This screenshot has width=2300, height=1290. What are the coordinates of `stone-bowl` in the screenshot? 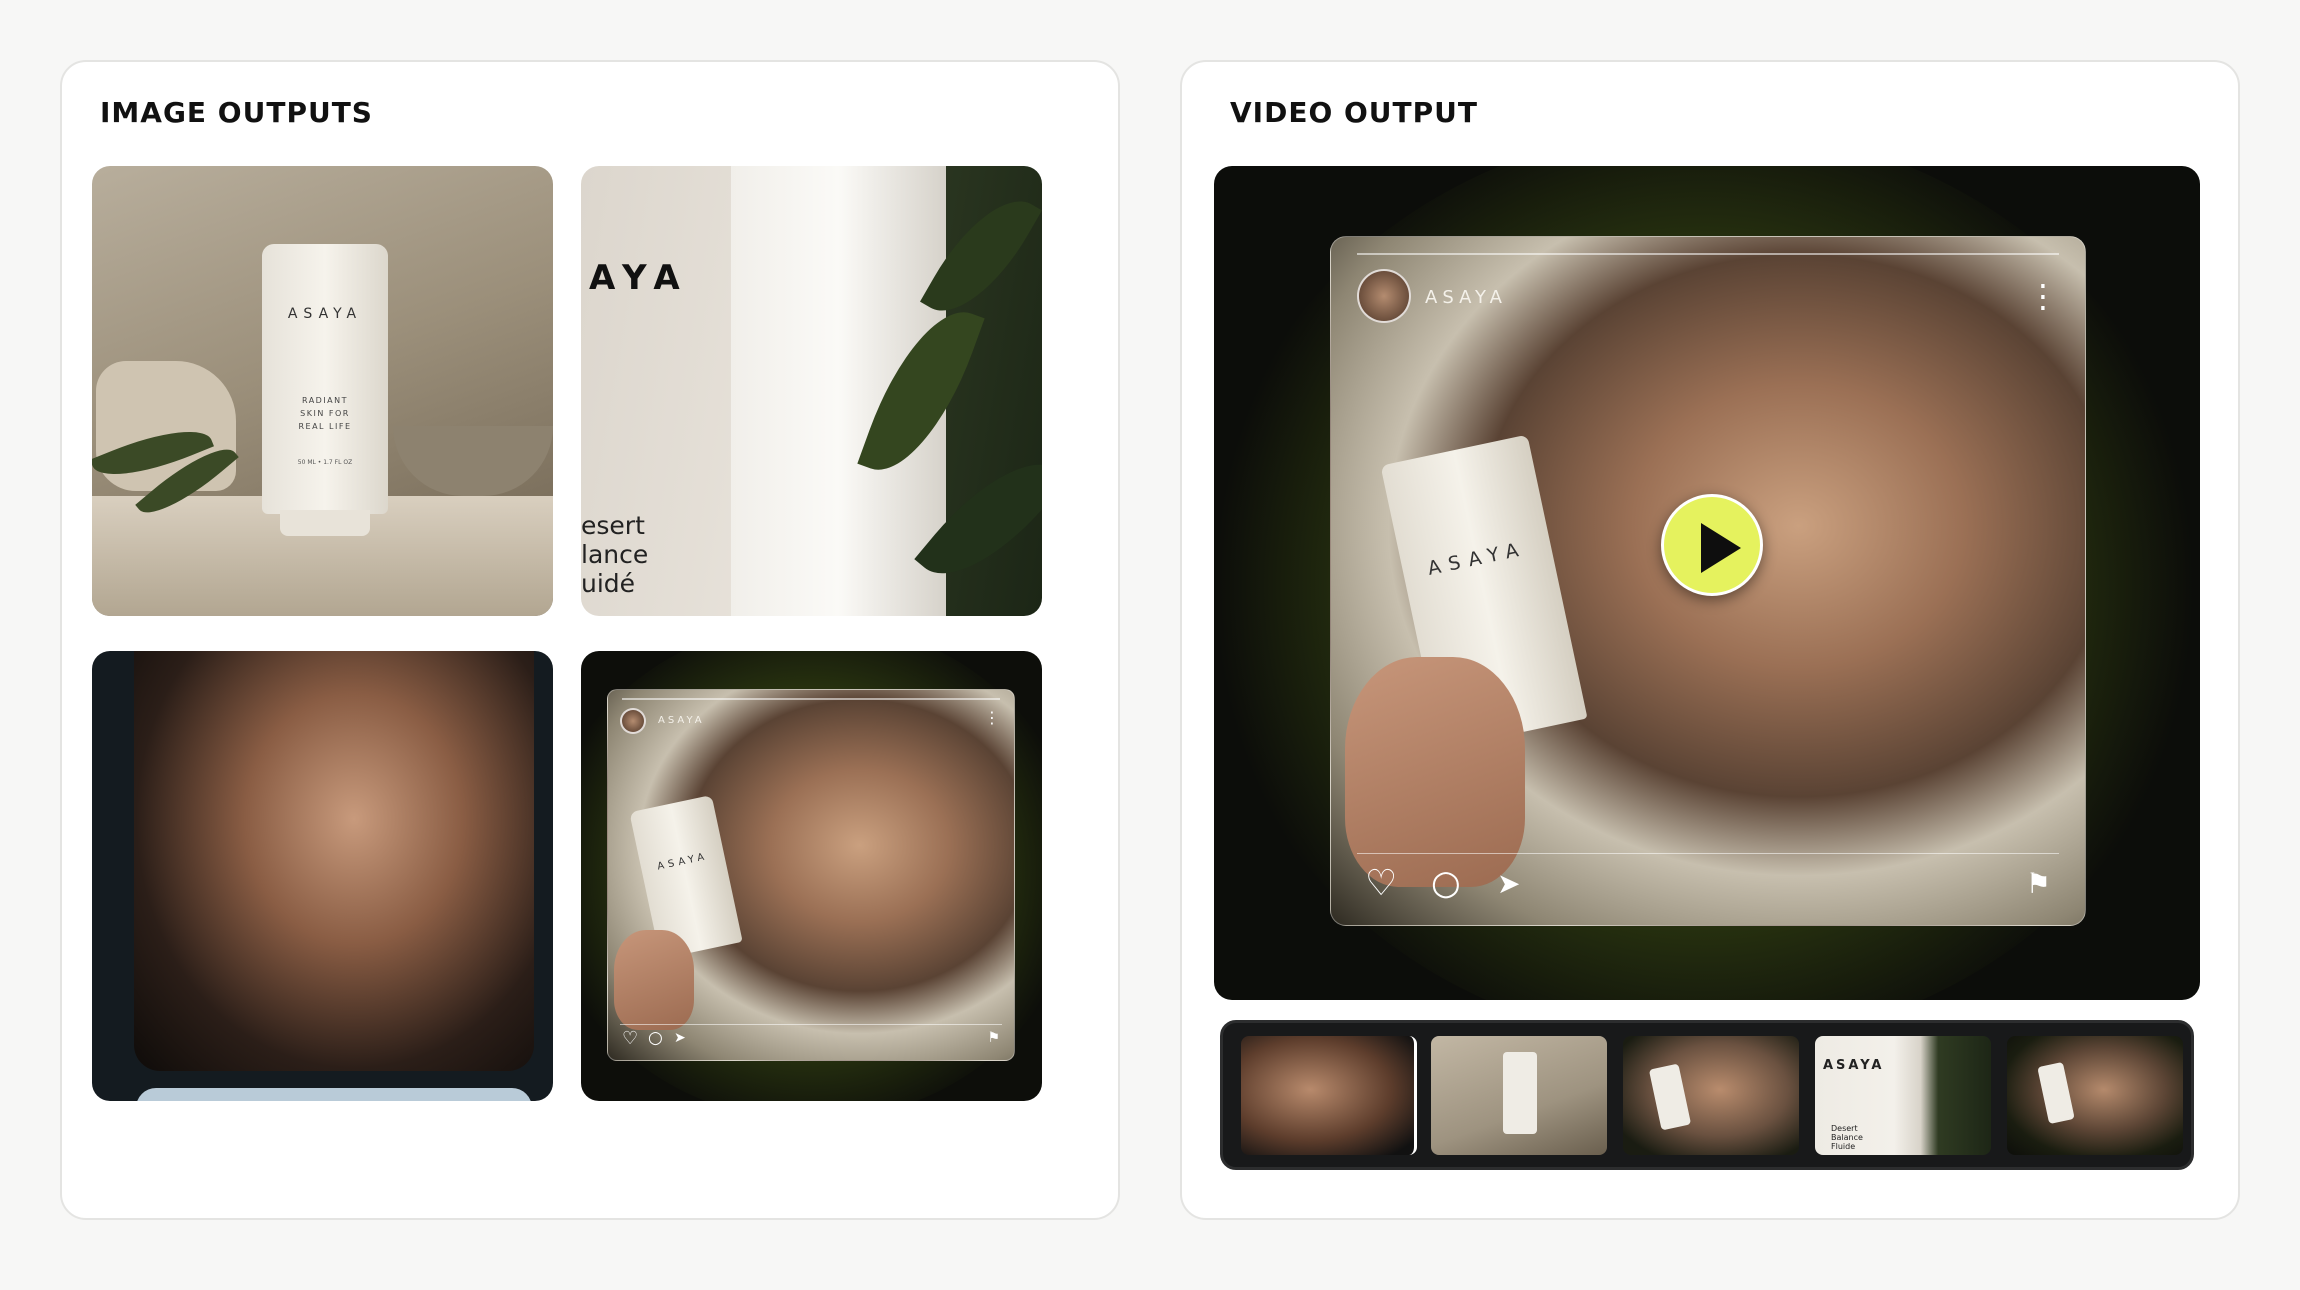 It's located at (473, 461).